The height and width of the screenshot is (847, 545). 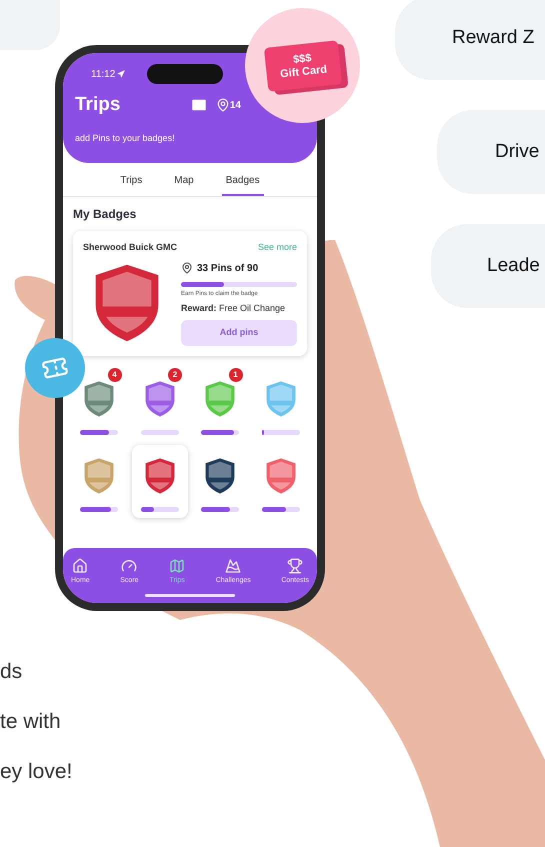 What do you see at coordinates (105, 214) in the screenshot?
I see `section-title: My Badges` at bounding box center [105, 214].